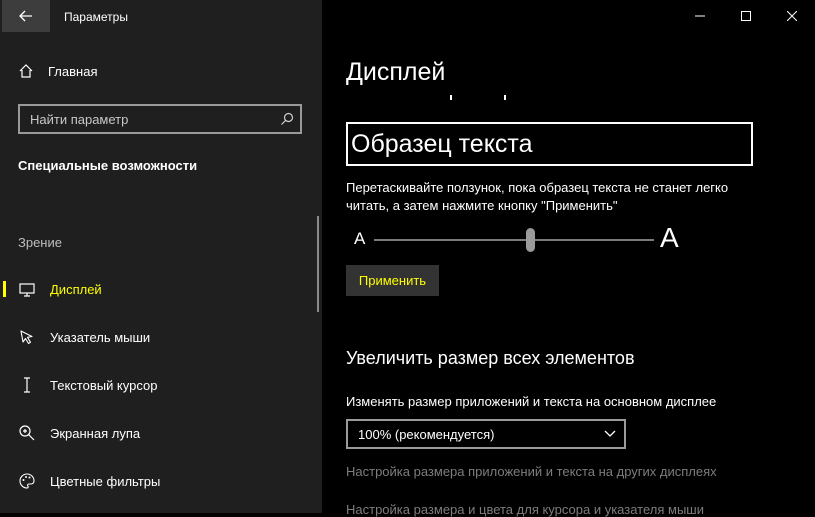 This screenshot has height=517, width=815. What do you see at coordinates (27, 481) in the screenshot?
I see `palette-icon` at bounding box center [27, 481].